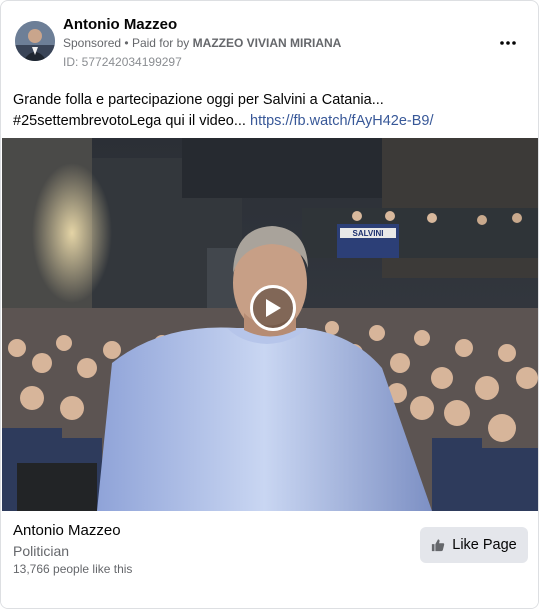  Describe the element at coordinates (342, 121) in the screenshot. I see `post-link: https://fb.watch/fAyH42e-B9/` at that location.